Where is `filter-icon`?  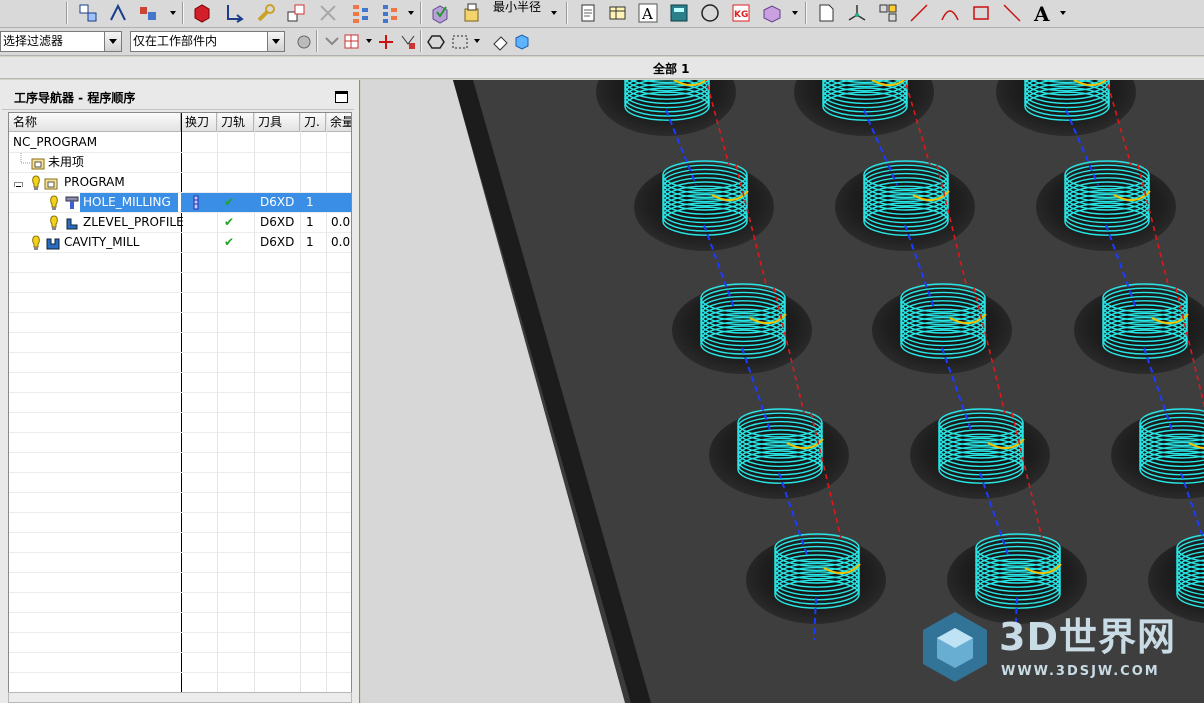 filter-icon is located at coordinates (408, 42).